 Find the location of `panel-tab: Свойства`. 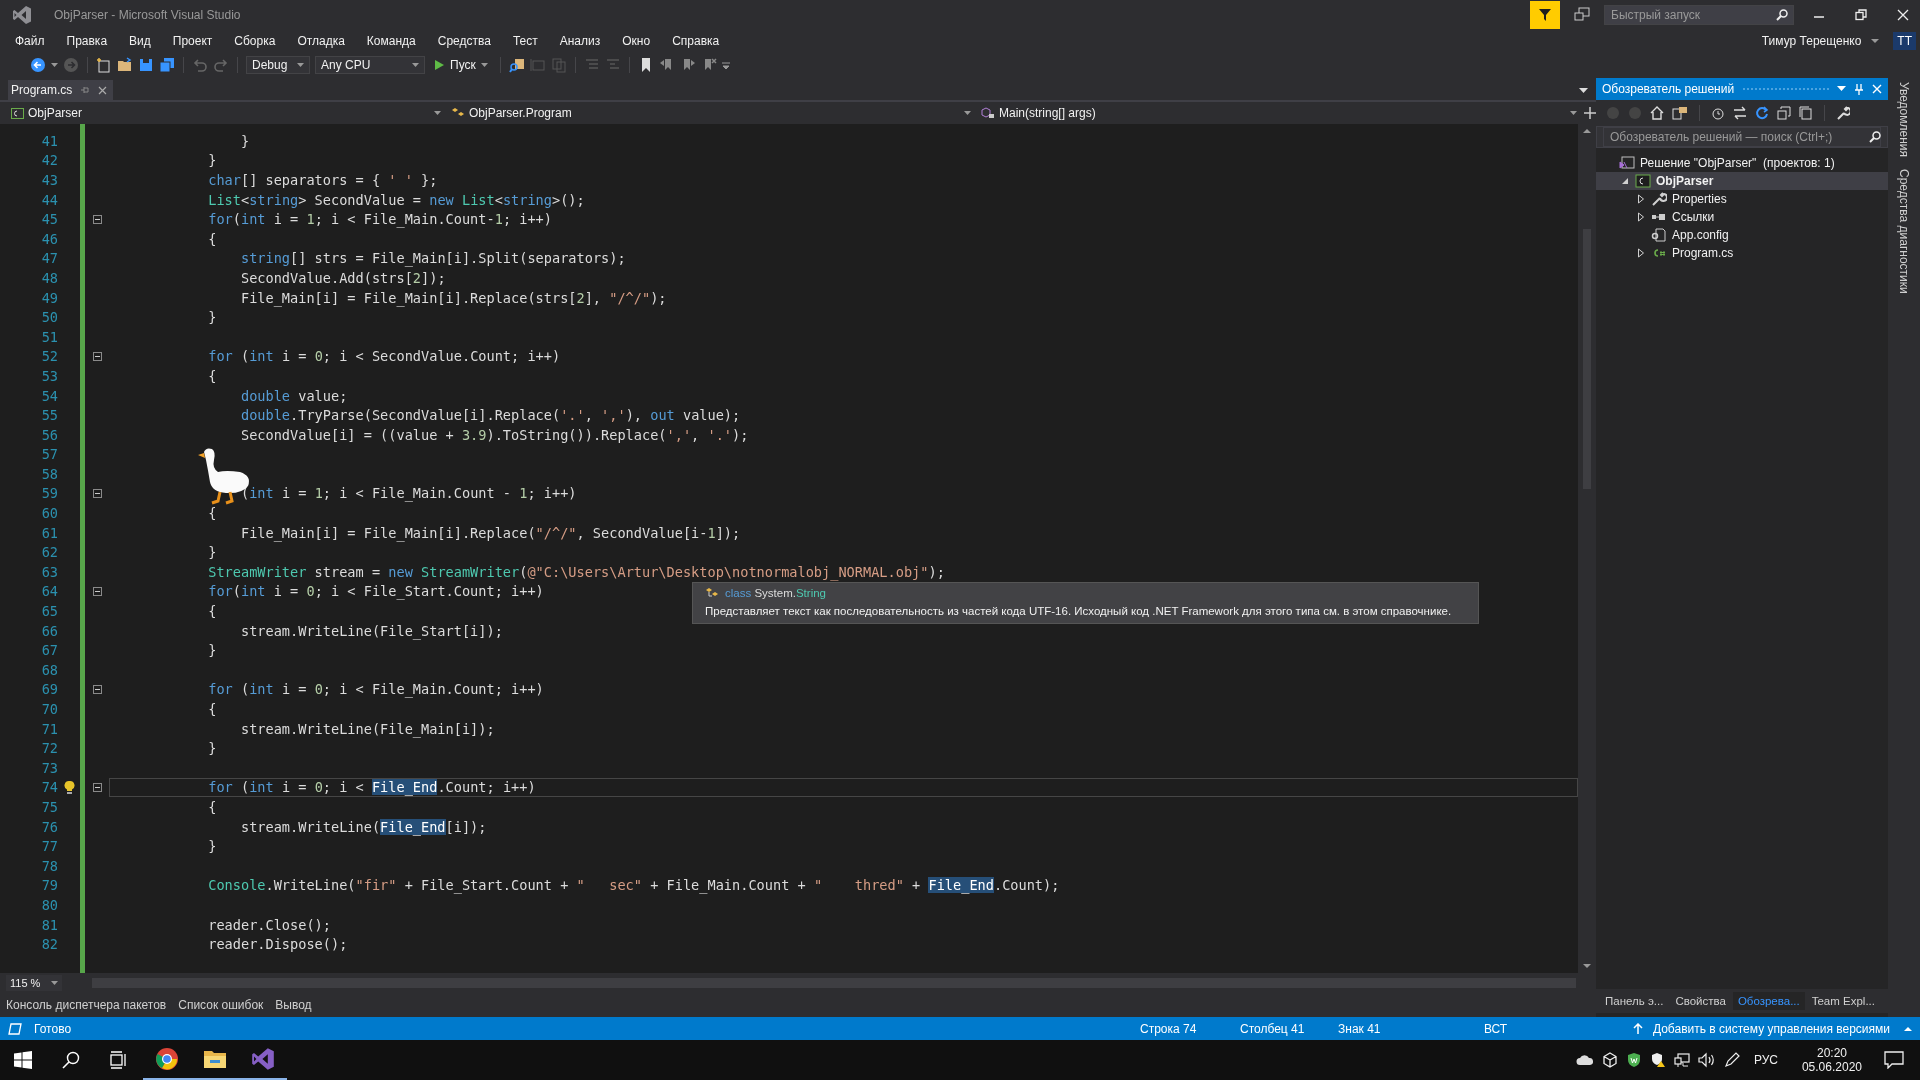

panel-tab: Свойства is located at coordinates (1700, 1001).